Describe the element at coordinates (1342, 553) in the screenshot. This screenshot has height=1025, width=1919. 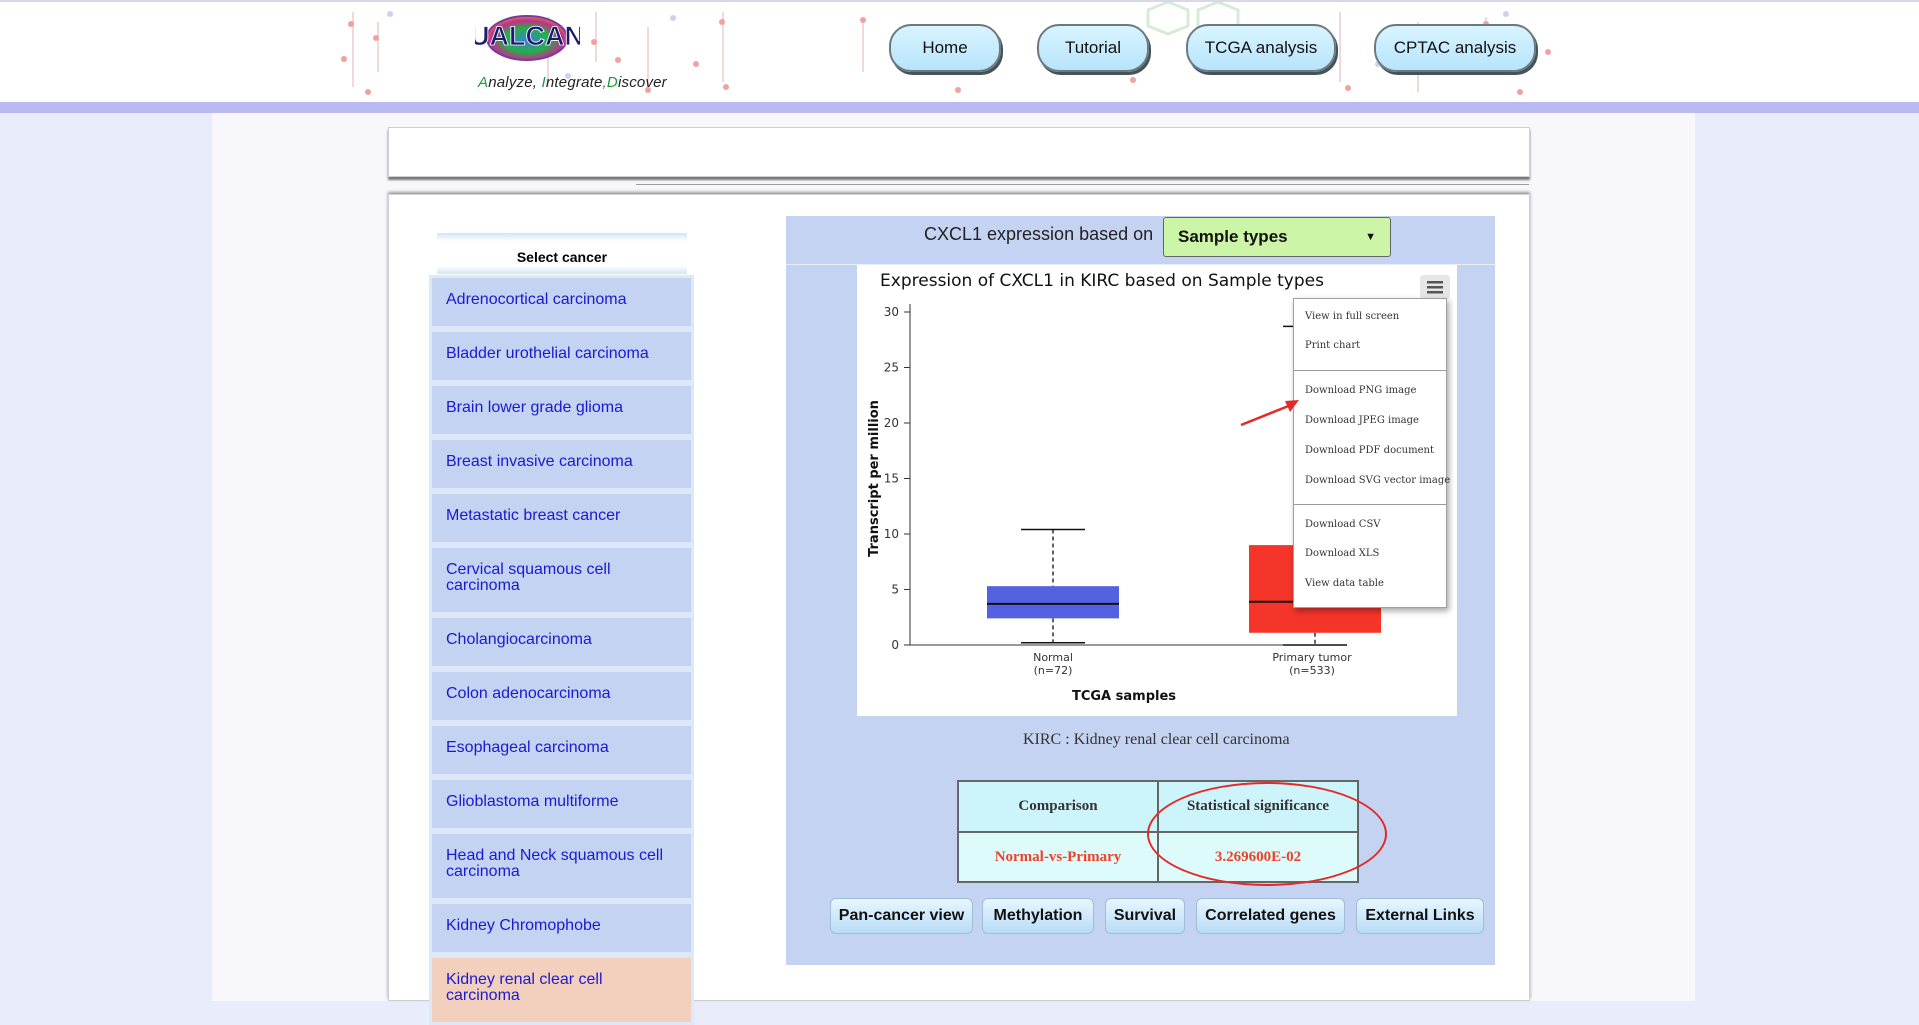
I see `menu-download-xls: Download XLS` at that location.